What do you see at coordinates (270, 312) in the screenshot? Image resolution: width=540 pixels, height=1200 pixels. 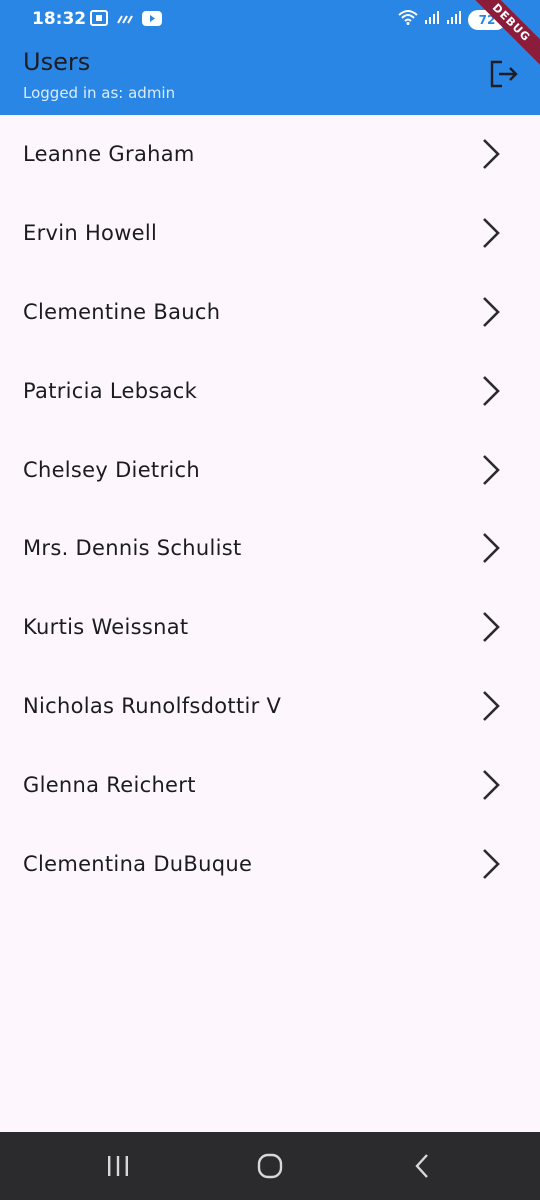 I see `user-list-item: Clementine Bauch` at bounding box center [270, 312].